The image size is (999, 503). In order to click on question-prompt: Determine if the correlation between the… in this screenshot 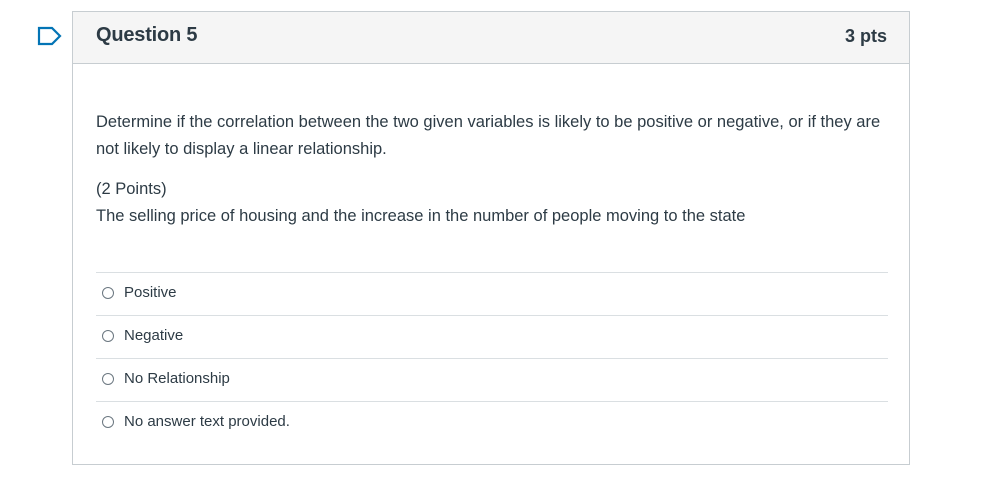, I will do `click(488, 135)`.